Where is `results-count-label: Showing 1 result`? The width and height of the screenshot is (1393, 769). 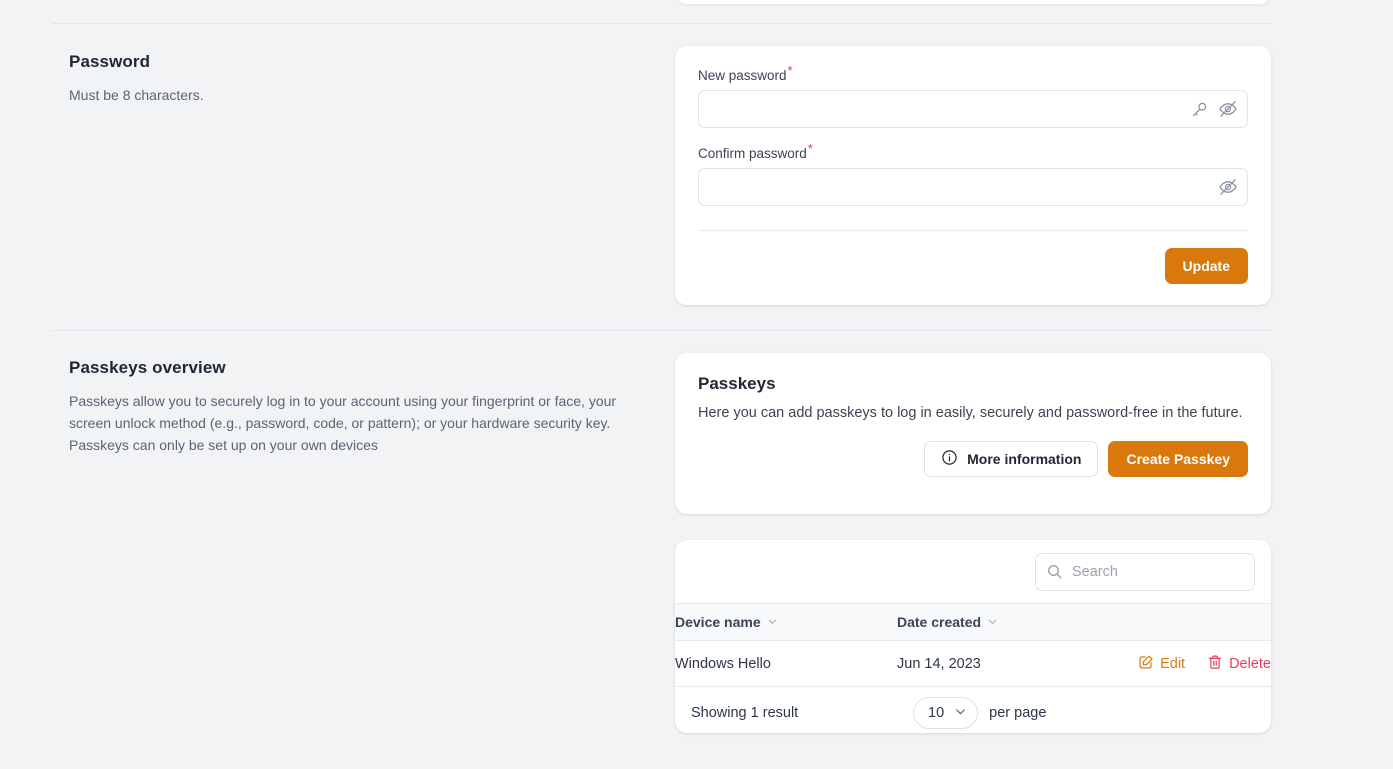
results-count-label: Showing 1 result is located at coordinates (745, 713).